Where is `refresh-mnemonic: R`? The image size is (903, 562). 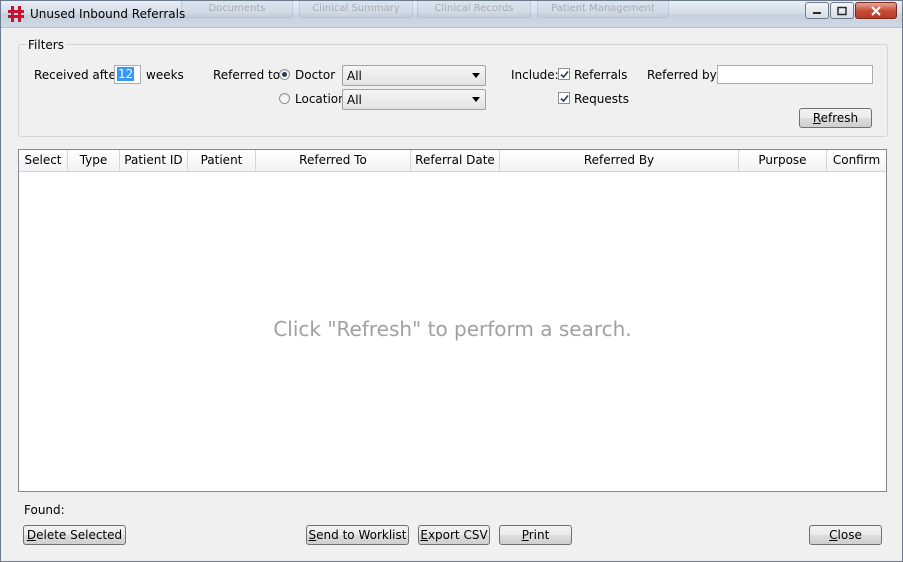
refresh-mnemonic: R is located at coordinates (816, 118).